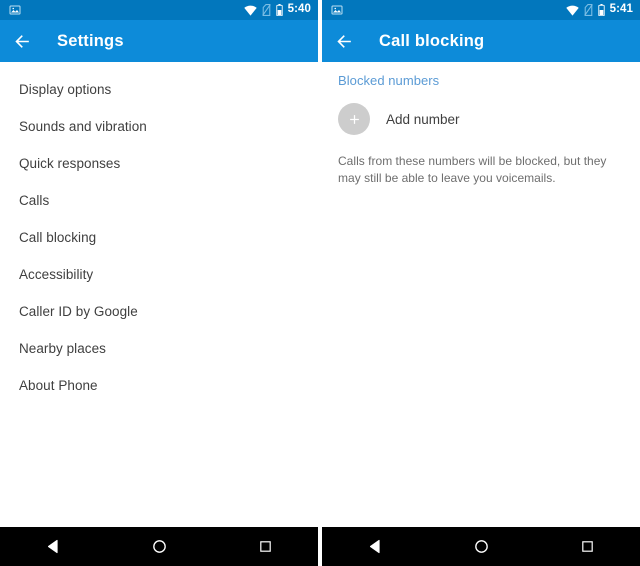  Describe the element at coordinates (159, 126) in the screenshot. I see `settings-item-sounds-and-vibration: Sounds and vibration` at that location.